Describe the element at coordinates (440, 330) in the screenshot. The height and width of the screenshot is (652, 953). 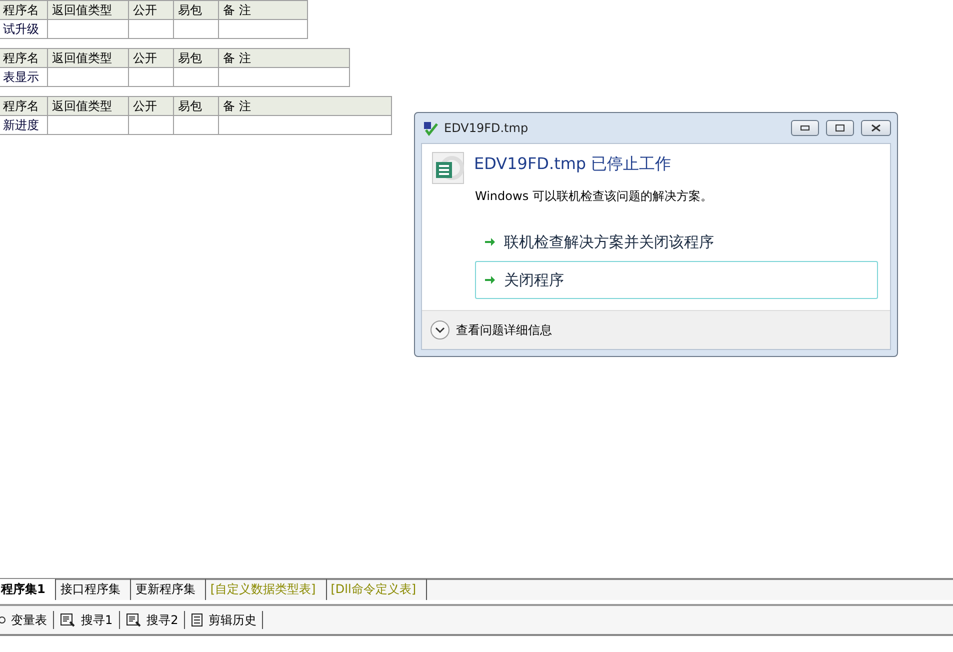
I see `expand-icon` at that location.